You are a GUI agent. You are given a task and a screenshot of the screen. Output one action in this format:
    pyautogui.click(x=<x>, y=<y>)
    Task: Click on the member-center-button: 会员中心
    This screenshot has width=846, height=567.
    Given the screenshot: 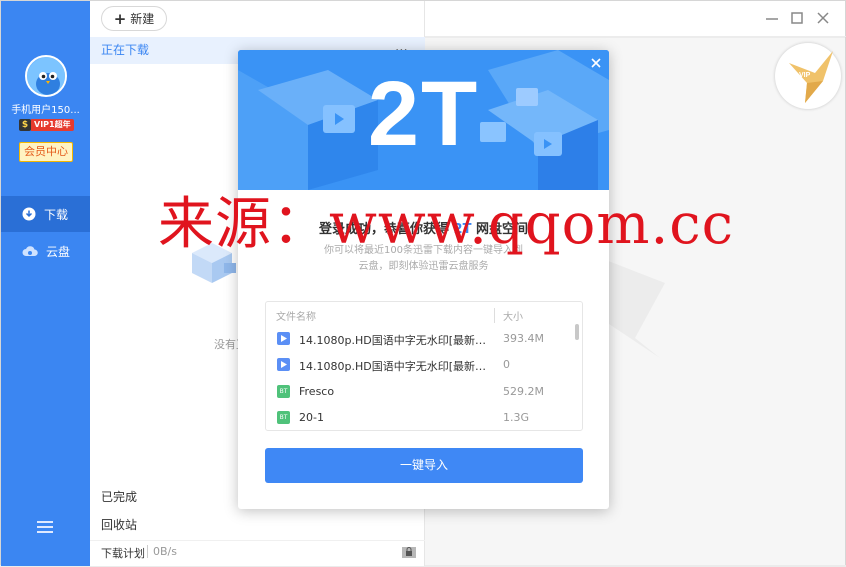 What is the action you would take?
    pyautogui.click(x=46, y=152)
    